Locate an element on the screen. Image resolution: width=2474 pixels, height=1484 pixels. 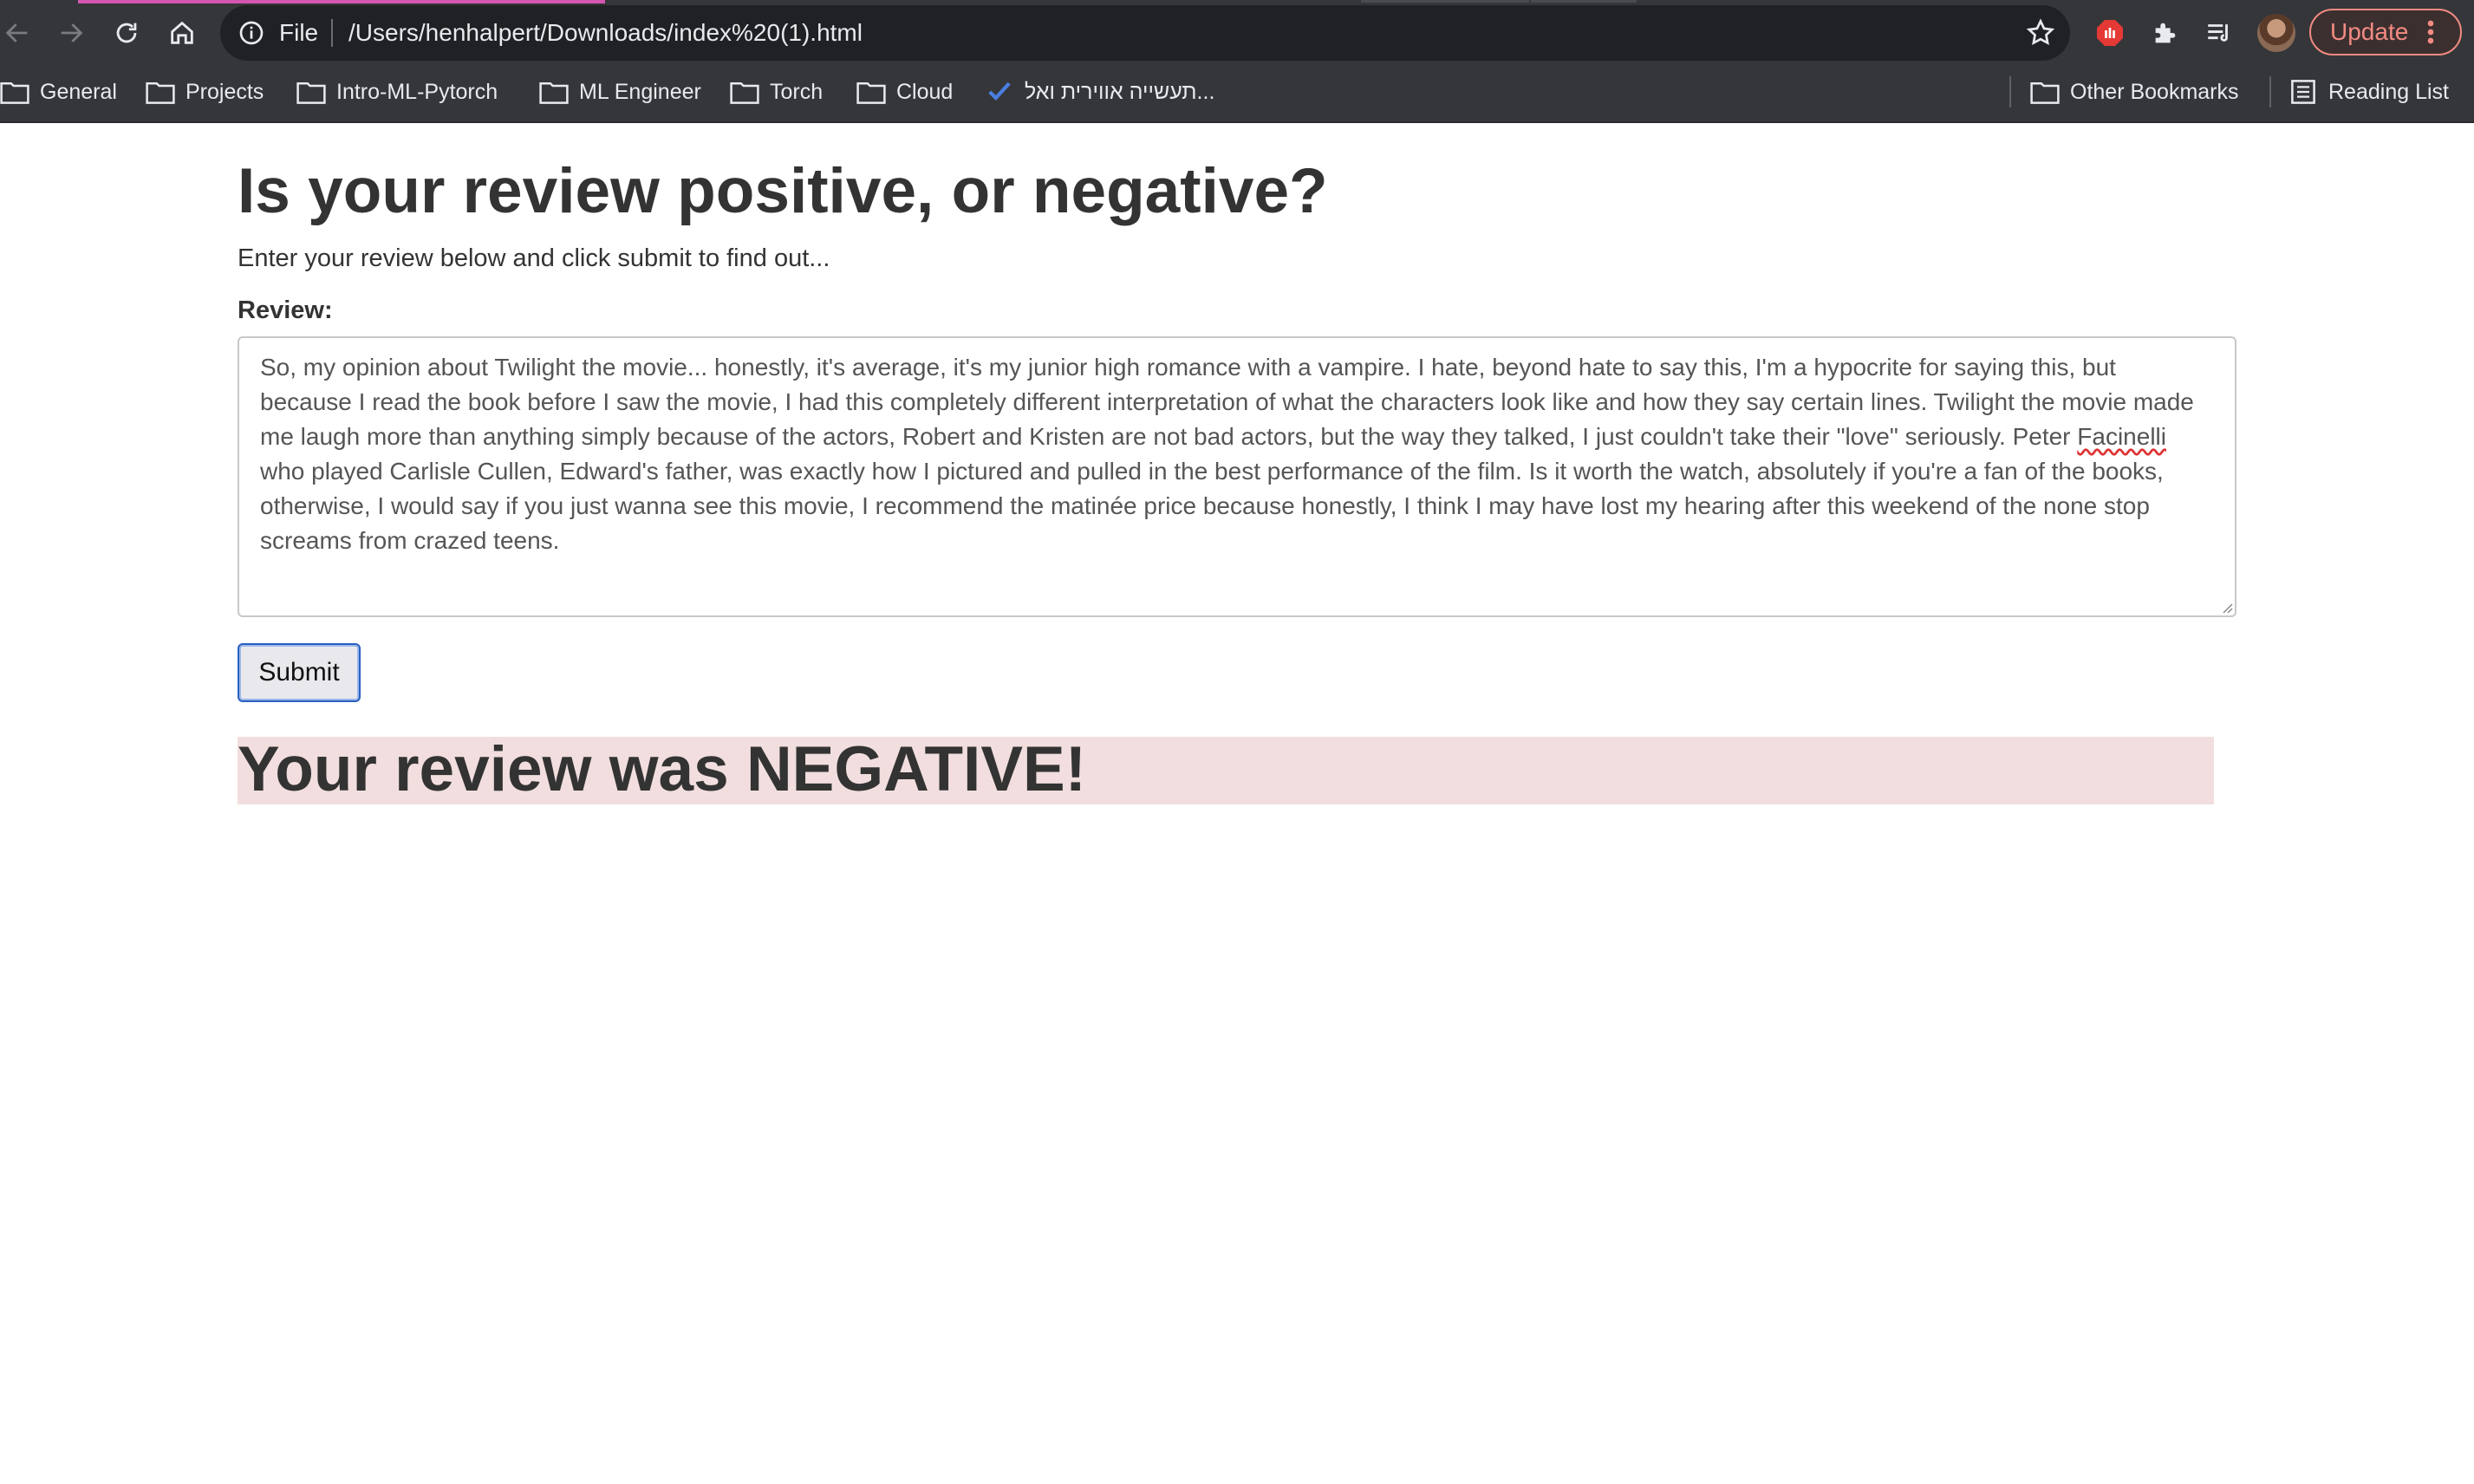
bookmark-torch: Torch is located at coordinates (776, 92).